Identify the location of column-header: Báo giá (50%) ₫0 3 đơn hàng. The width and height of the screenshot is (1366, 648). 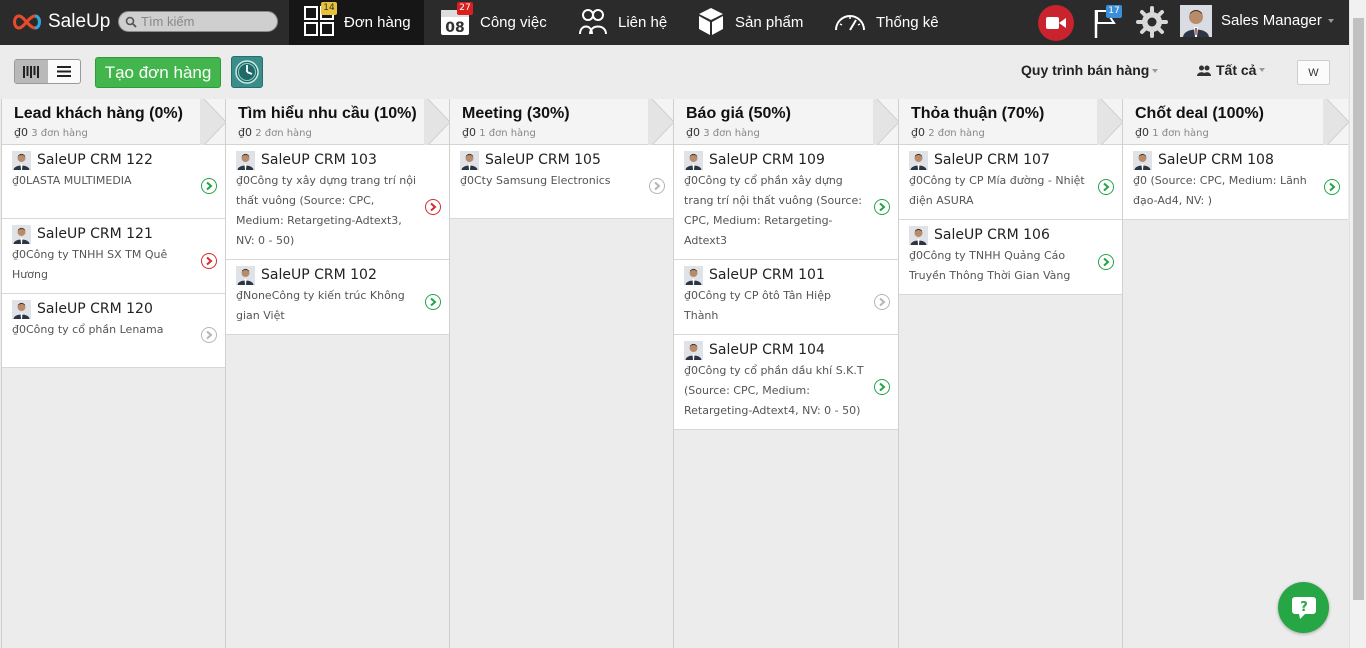
(786, 122).